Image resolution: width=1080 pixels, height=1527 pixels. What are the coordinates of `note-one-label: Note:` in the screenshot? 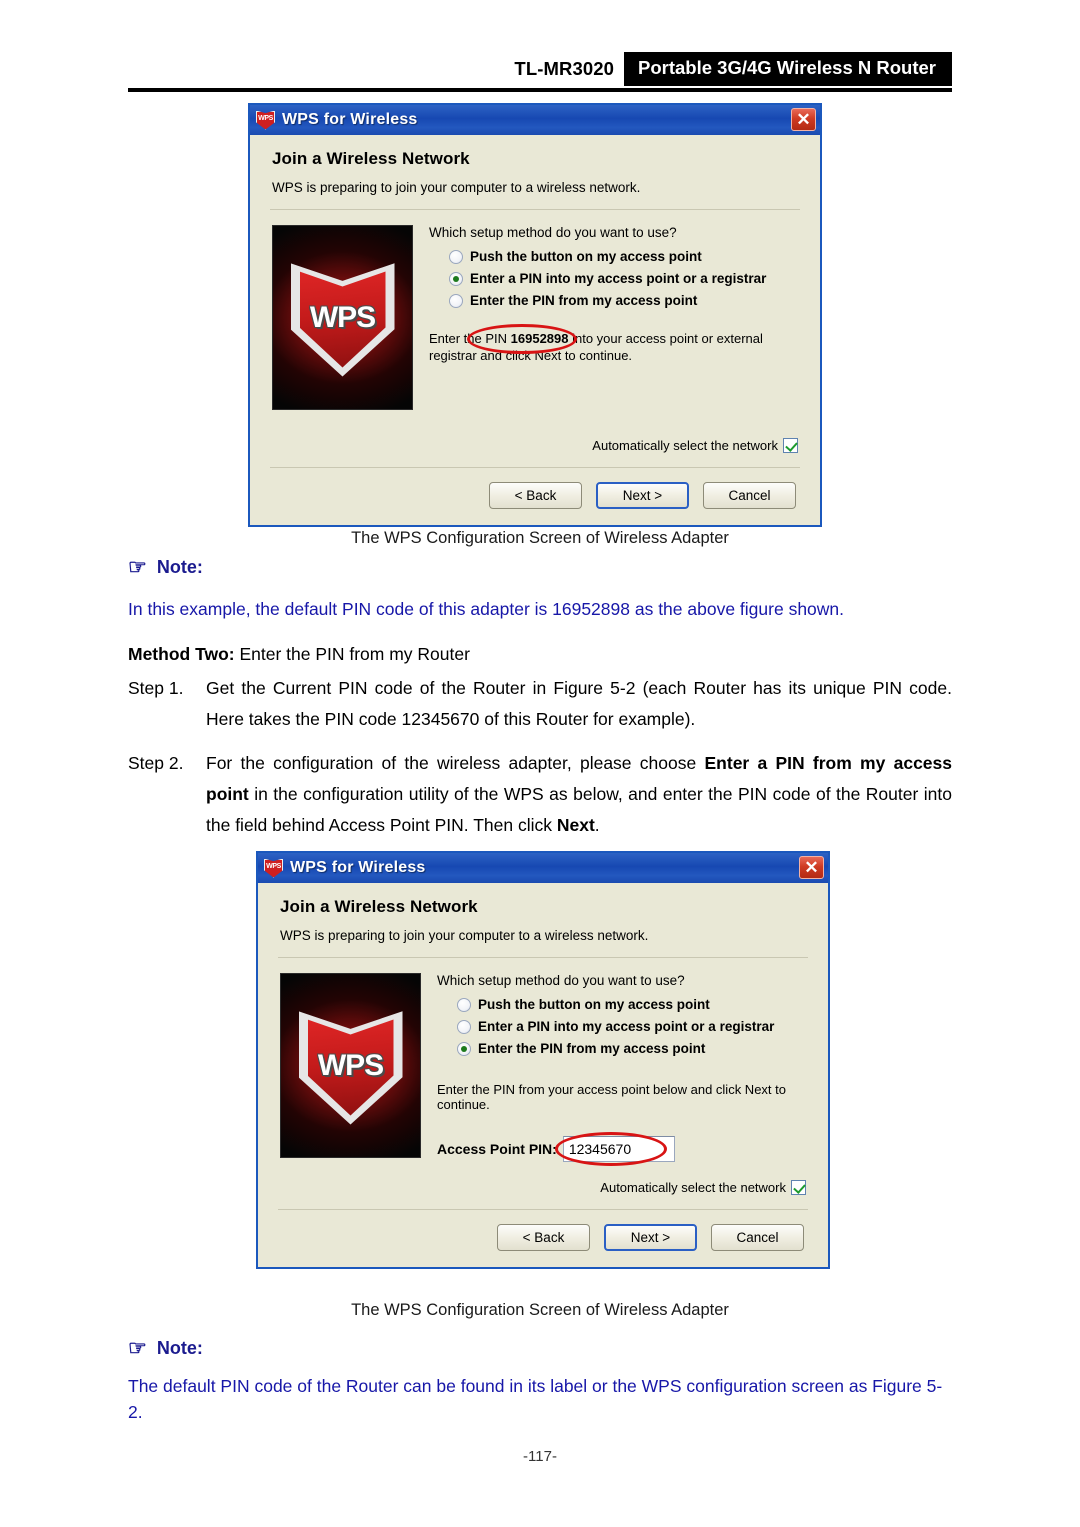 It's located at (179, 567).